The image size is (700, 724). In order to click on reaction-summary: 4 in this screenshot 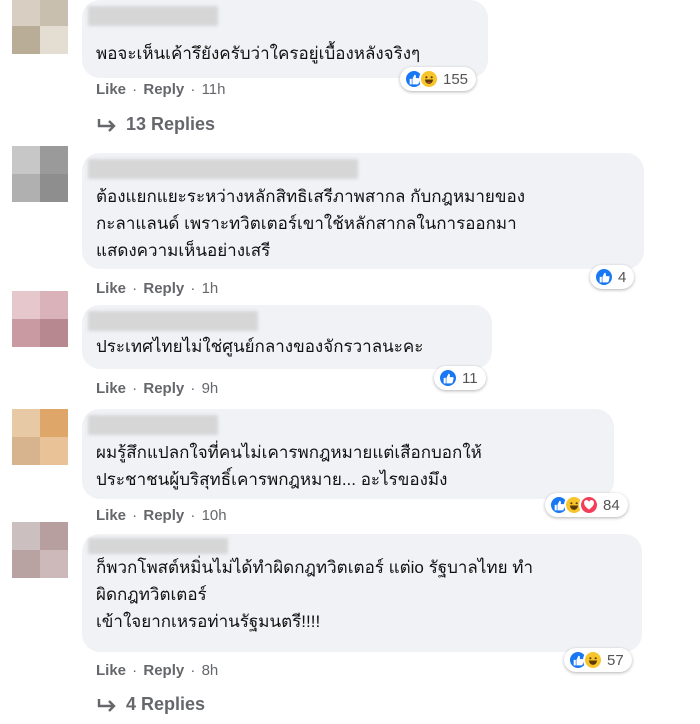, I will do `click(612, 277)`.